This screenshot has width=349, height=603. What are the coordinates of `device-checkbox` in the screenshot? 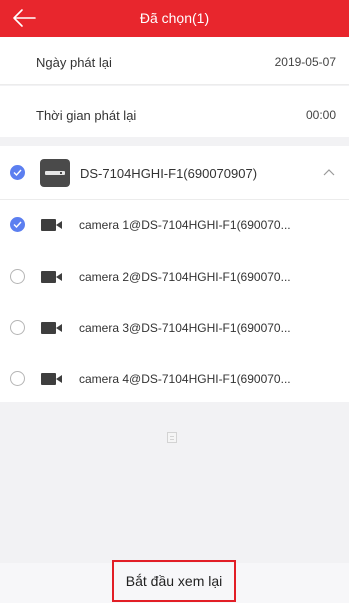 It's located at (17, 172).